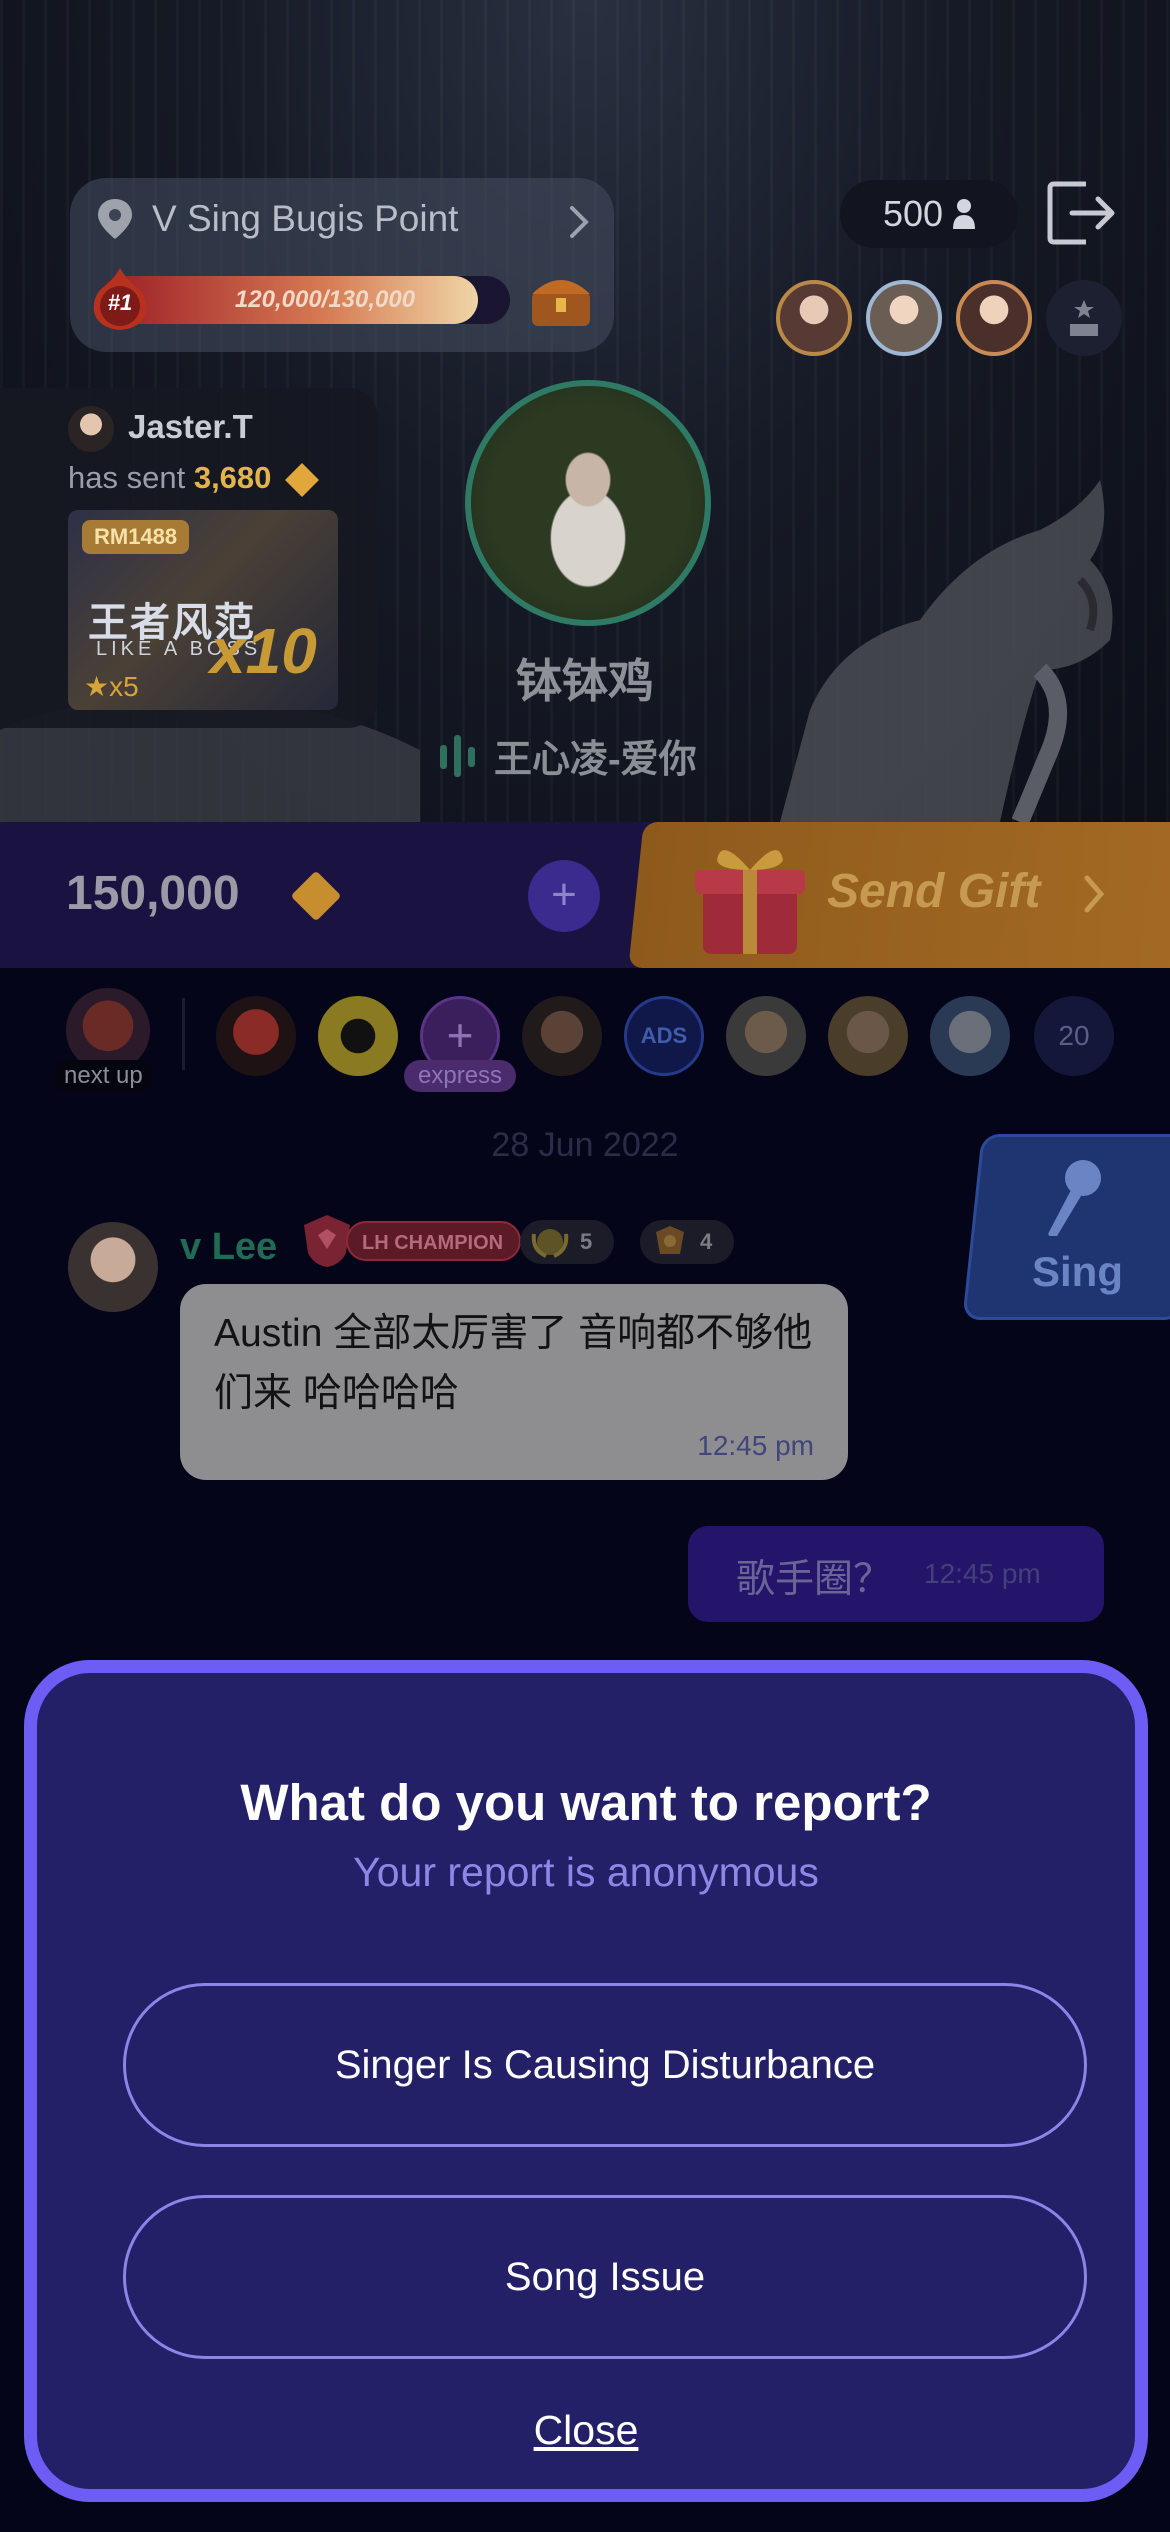 The width and height of the screenshot is (1170, 2532). What do you see at coordinates (115, 219) in the screenshot?
I see `location-pin-icon` at bounding box center [115, 219].